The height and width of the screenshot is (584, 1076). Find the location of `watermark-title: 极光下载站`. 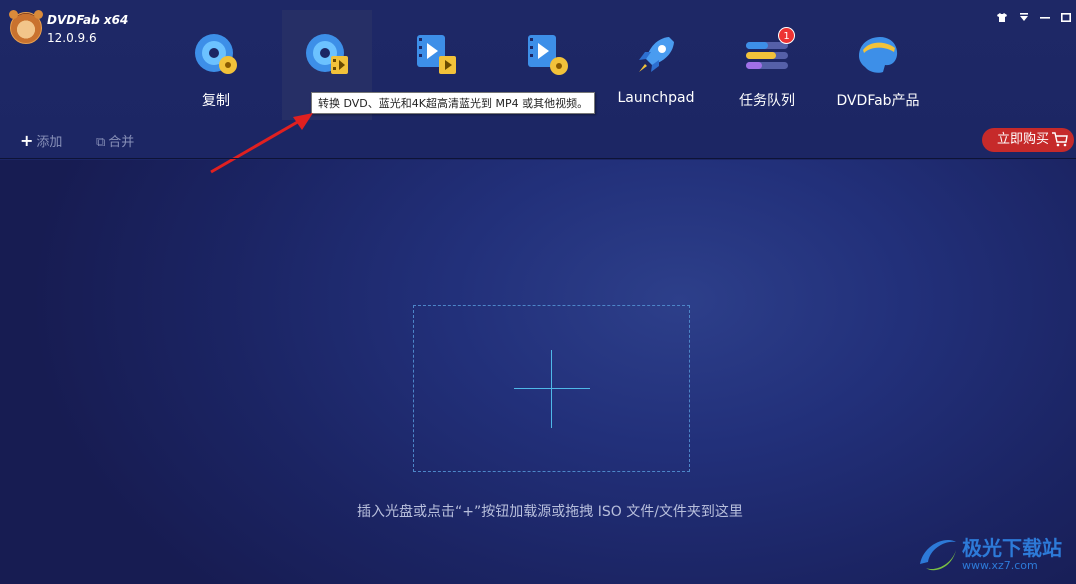

watermark-title: 极光下载站 is located at coordinates (1012, 548).